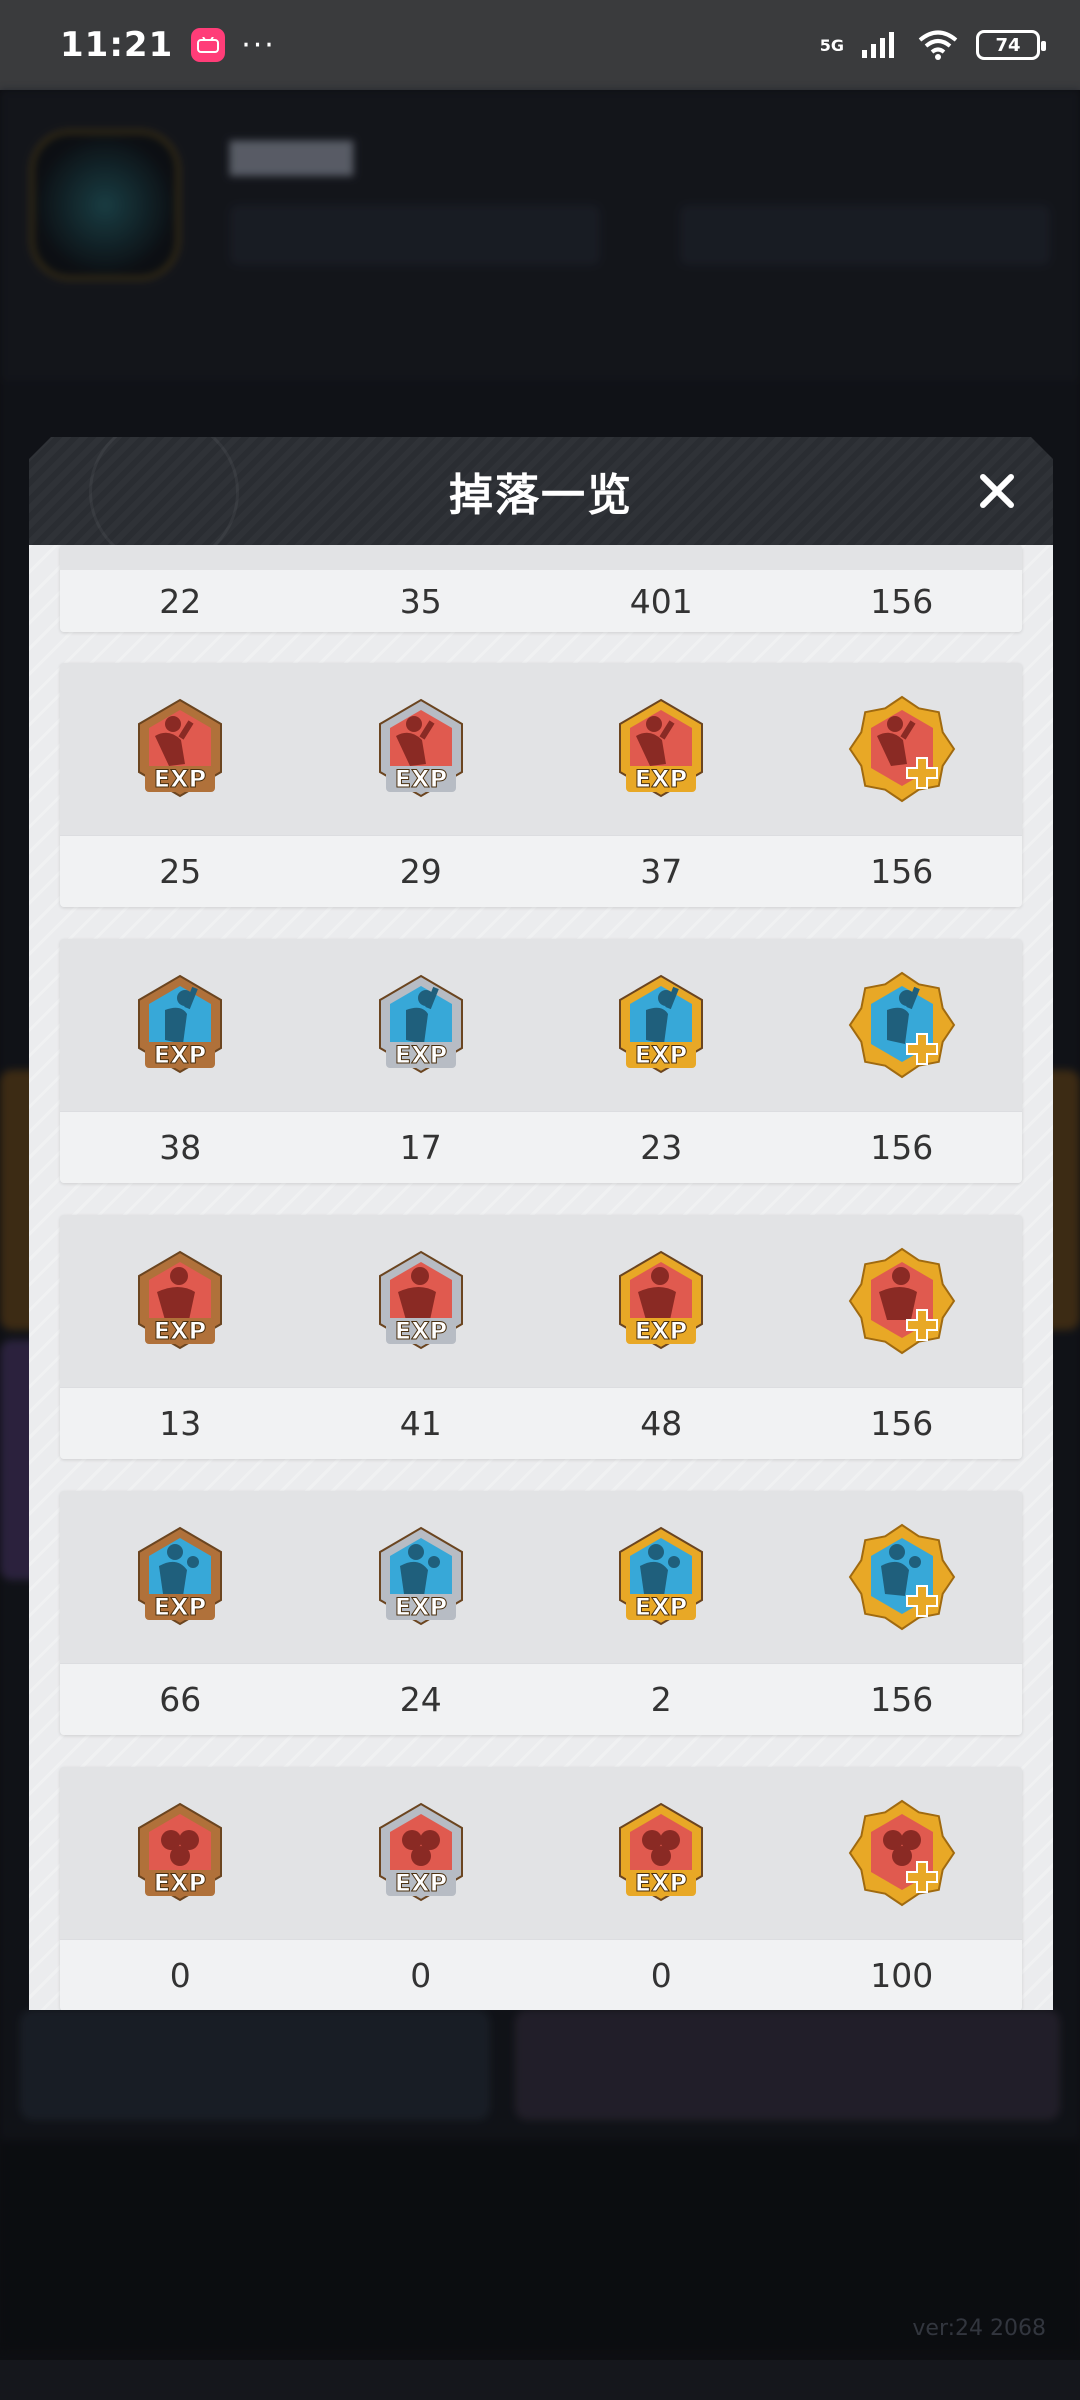 The width and height of the screenshot is (1080, 2400). I want to click on drop-count: 13, so click(180, 1423).